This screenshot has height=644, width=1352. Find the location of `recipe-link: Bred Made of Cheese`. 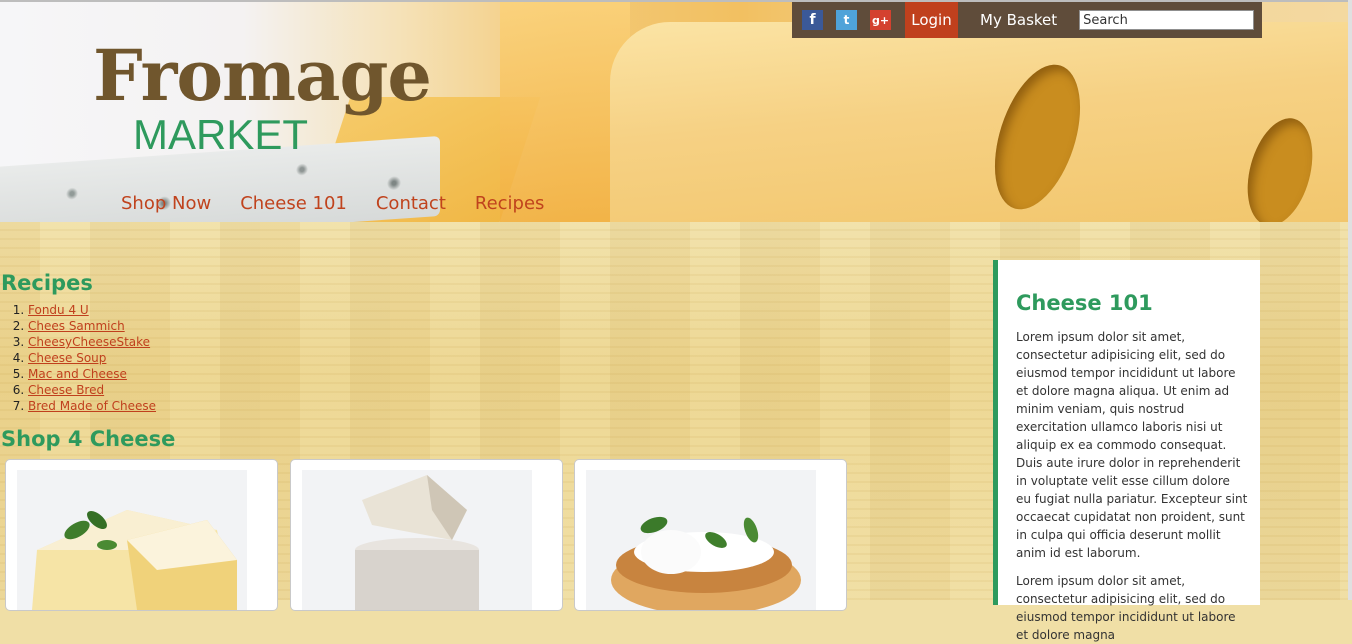

recipe-link: Bred Made of Cheese is located at coordinates (92, 406).